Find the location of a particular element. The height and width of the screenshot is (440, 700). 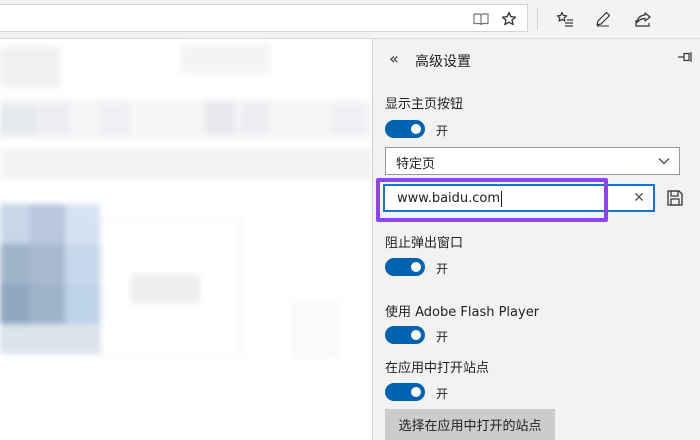

block-popups-label: 阻止弹出窗口 is located at coordinates (424, 243).